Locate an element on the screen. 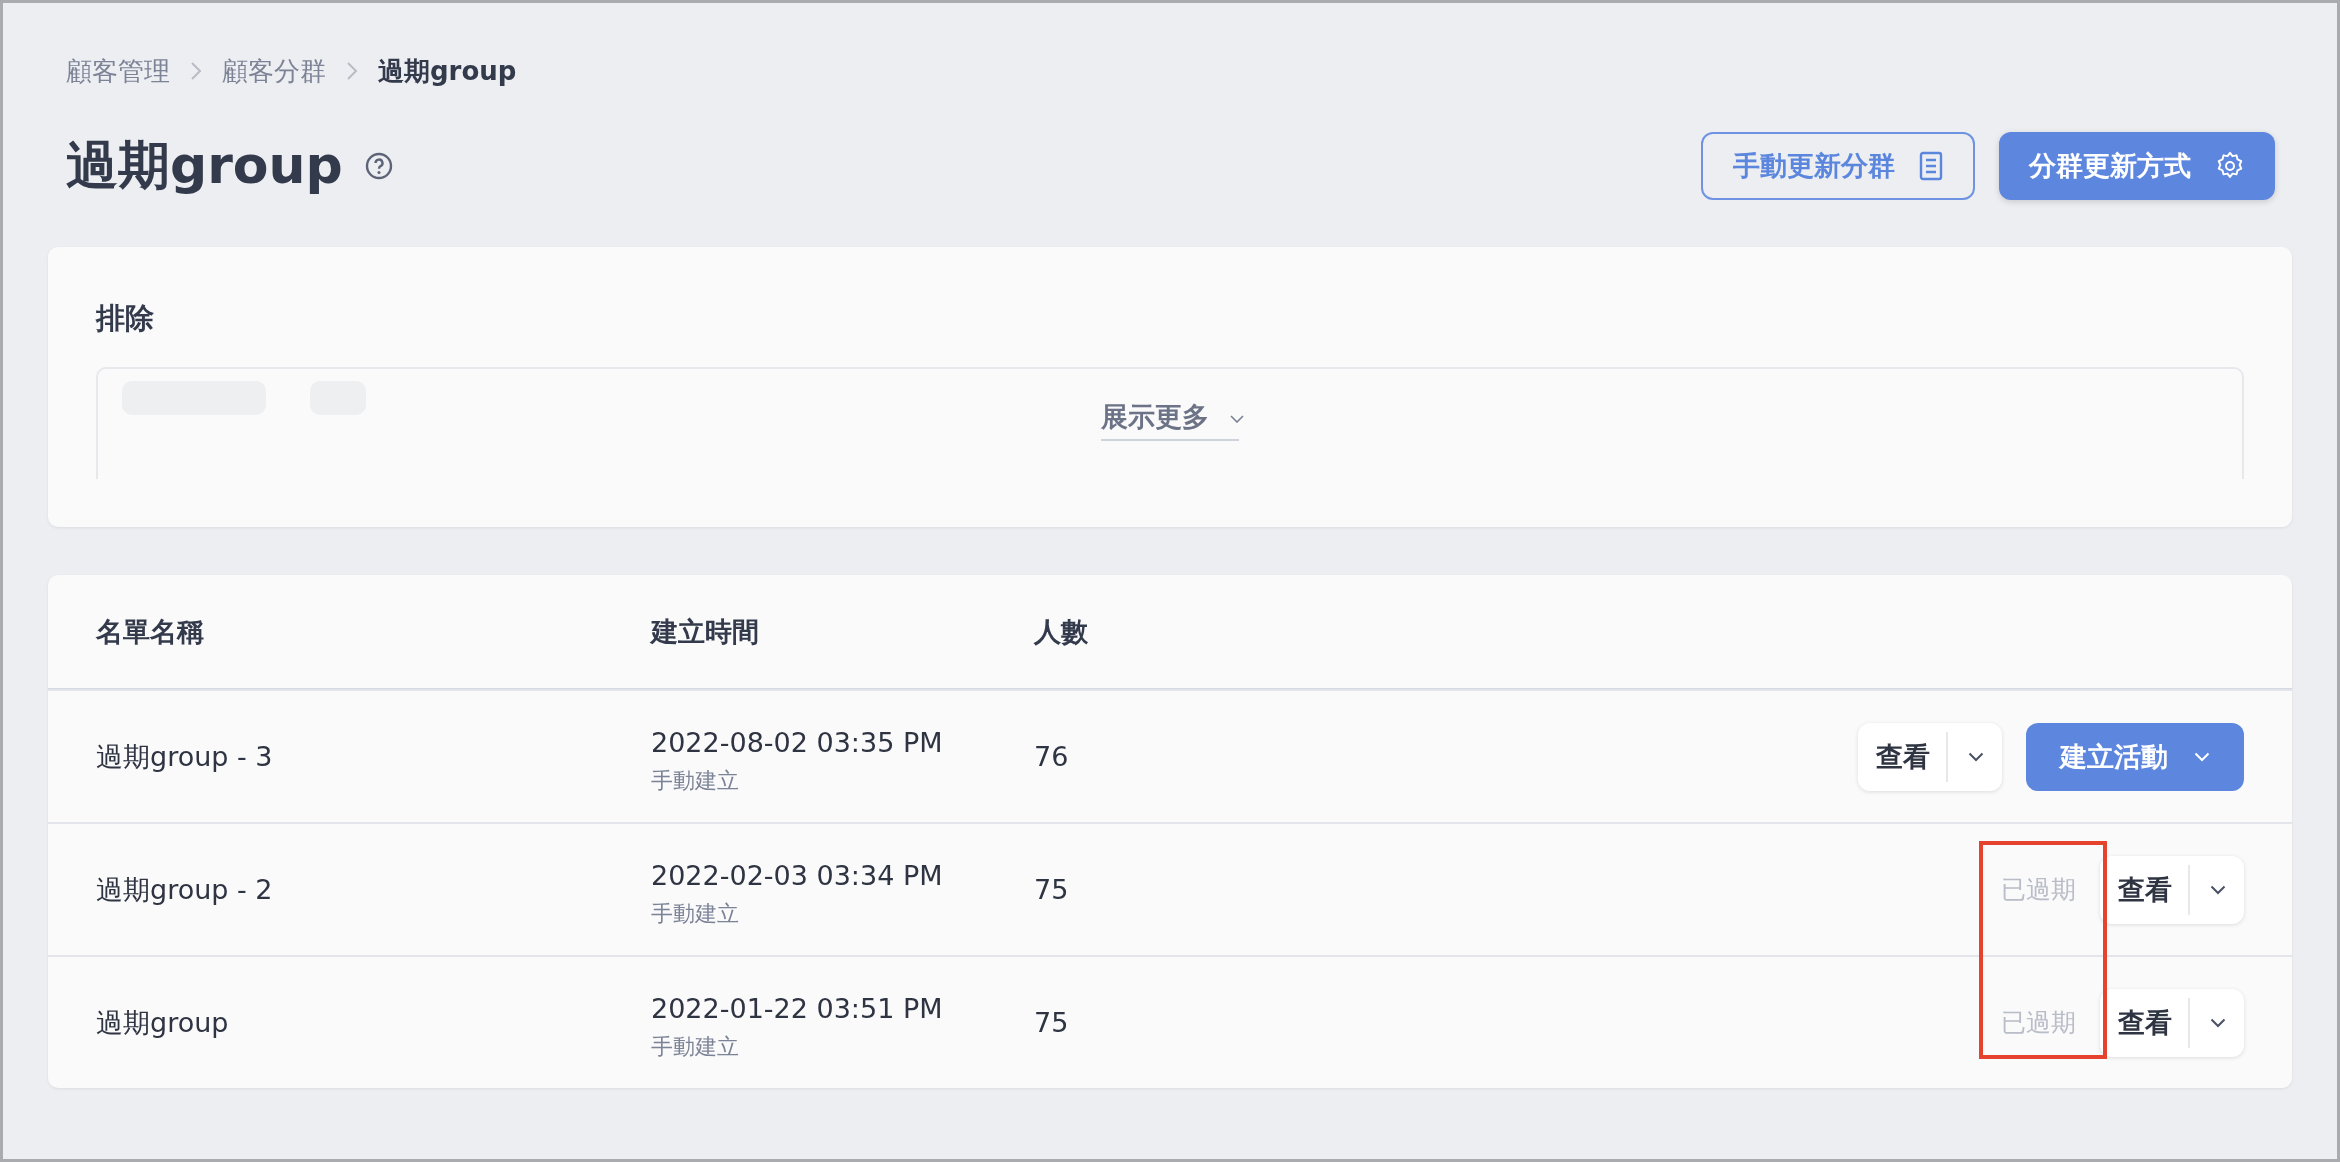  section-title: 排除 is located at coordinates (125, 318).